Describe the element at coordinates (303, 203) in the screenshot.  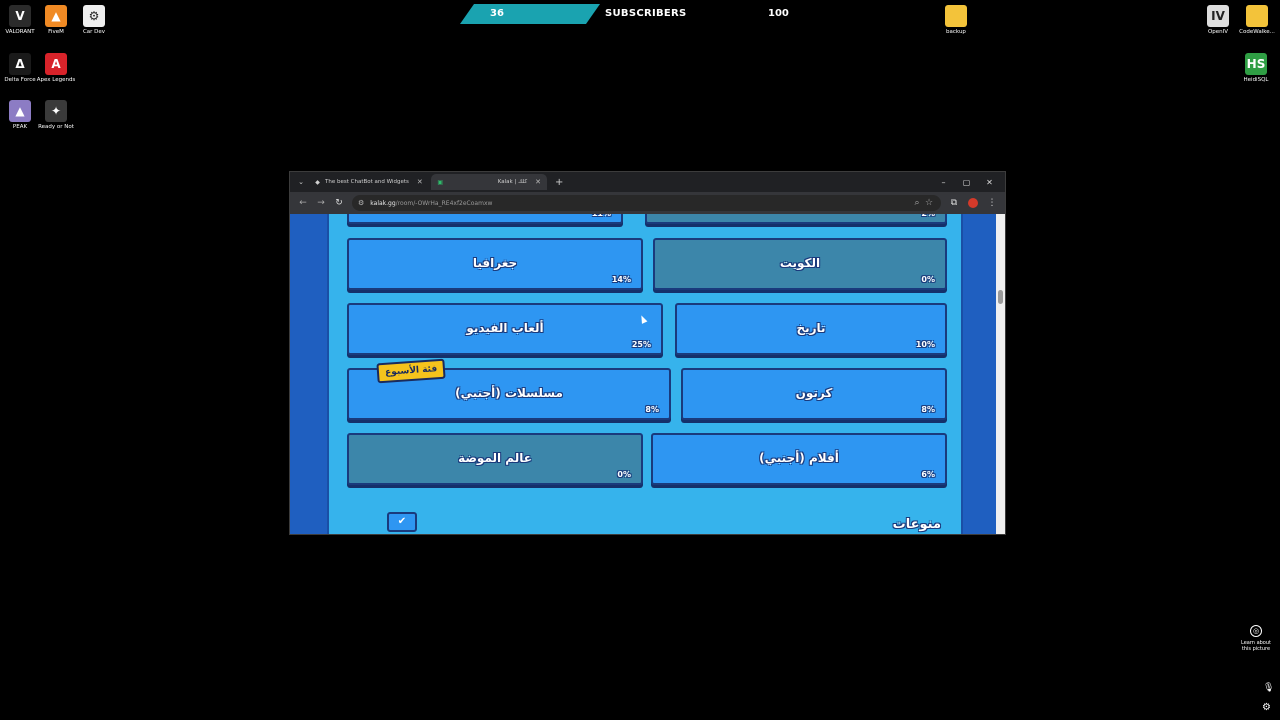
I see `back-icon: ←` at that location.